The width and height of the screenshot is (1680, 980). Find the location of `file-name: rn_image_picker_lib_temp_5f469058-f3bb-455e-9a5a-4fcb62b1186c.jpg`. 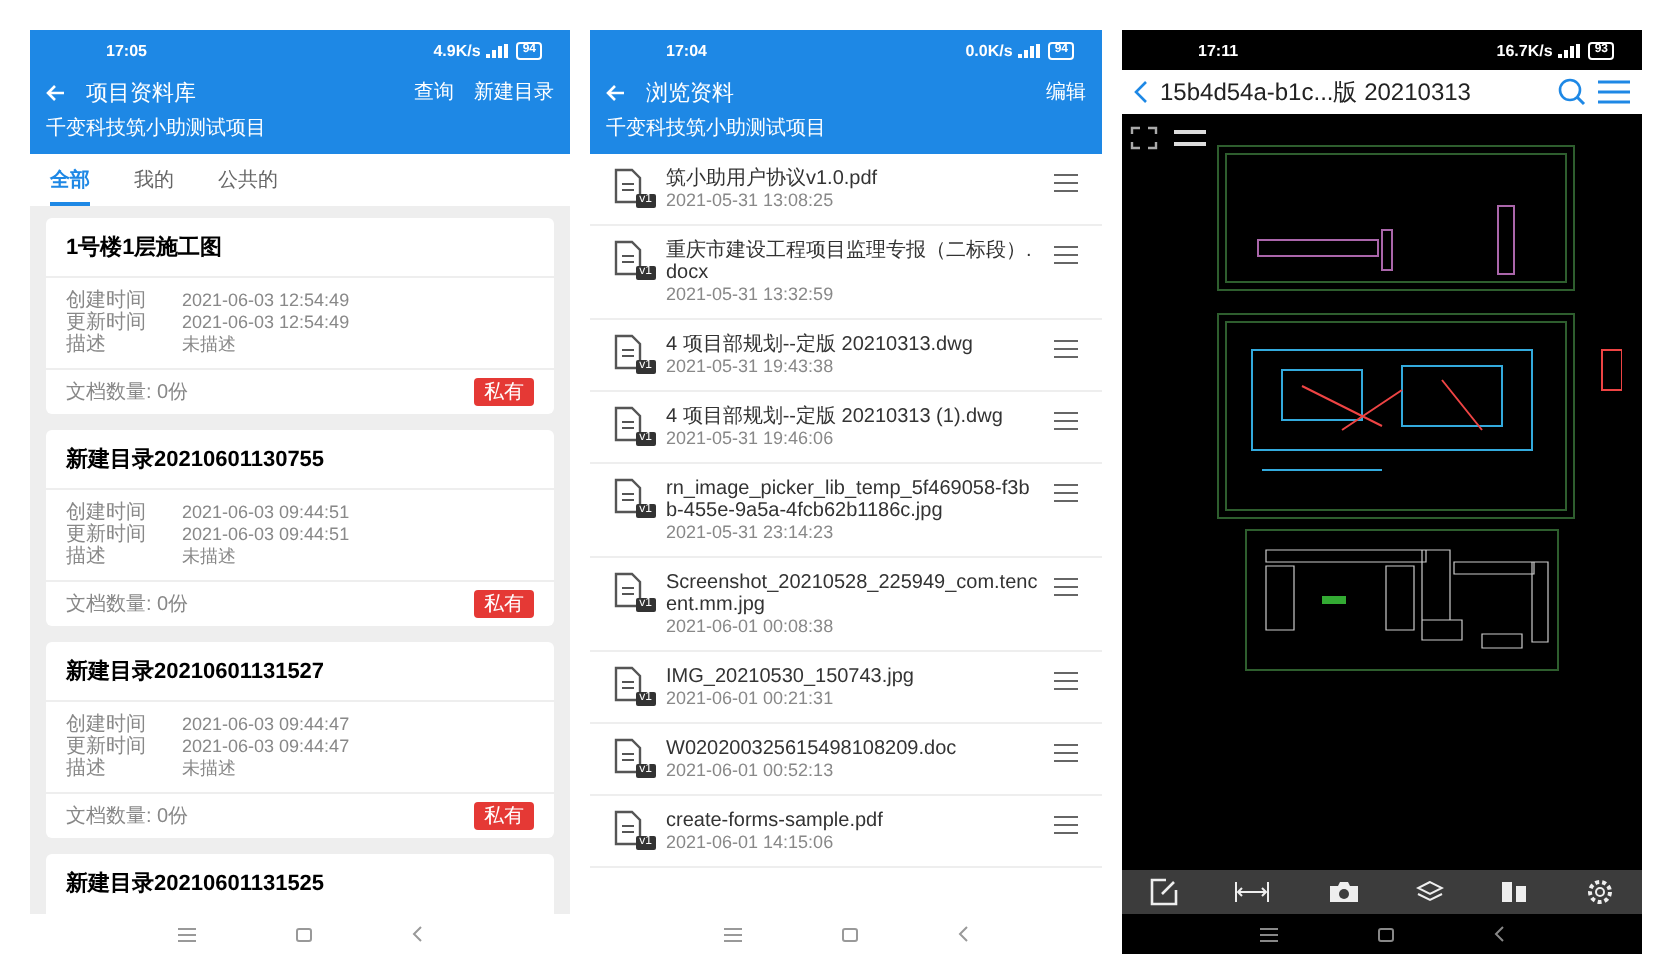

file-name: rn_image_picker_lib_temp_5f469058-f3bb-455e-9a5a-4fcb62b1186c.jpg is located at coordinates (852, 500).